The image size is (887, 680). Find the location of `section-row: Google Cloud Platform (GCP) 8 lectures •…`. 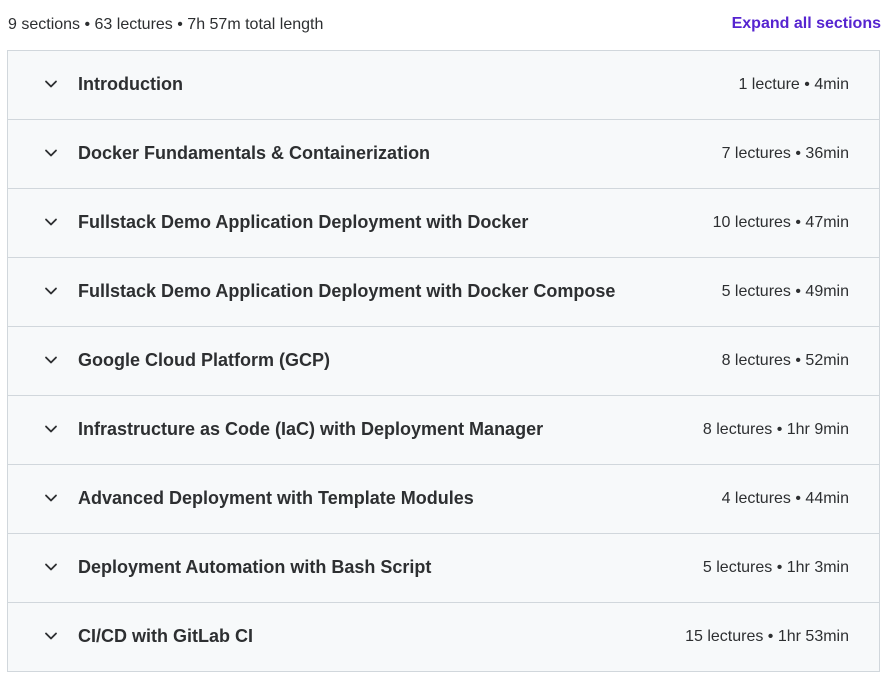

section-row: Google Cloud Platform (GCP) 8 lectures •… is located at coordinates (443, 361).